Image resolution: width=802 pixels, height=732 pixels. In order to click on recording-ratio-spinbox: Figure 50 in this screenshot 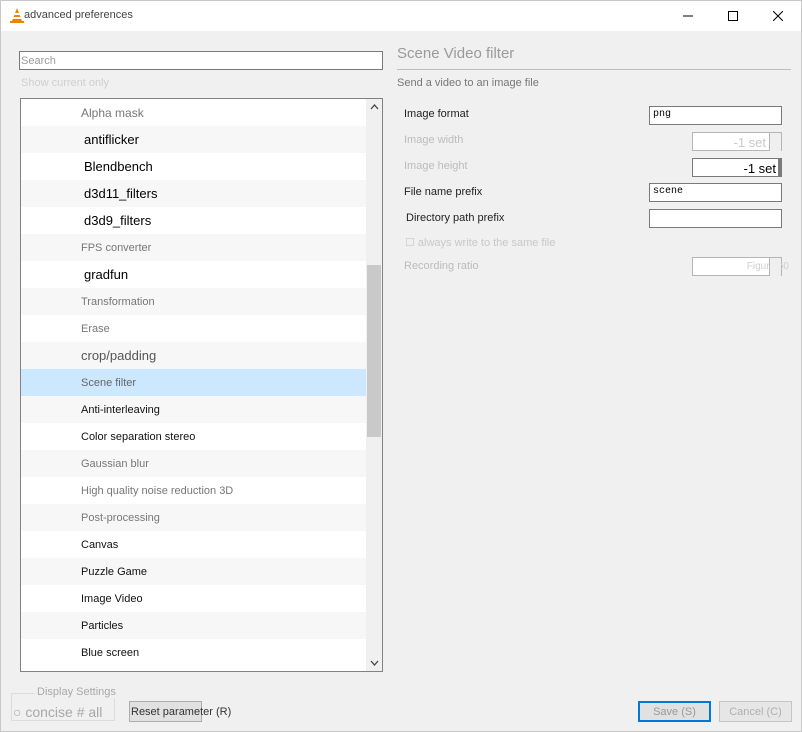, I will do `click(740, 266)`.